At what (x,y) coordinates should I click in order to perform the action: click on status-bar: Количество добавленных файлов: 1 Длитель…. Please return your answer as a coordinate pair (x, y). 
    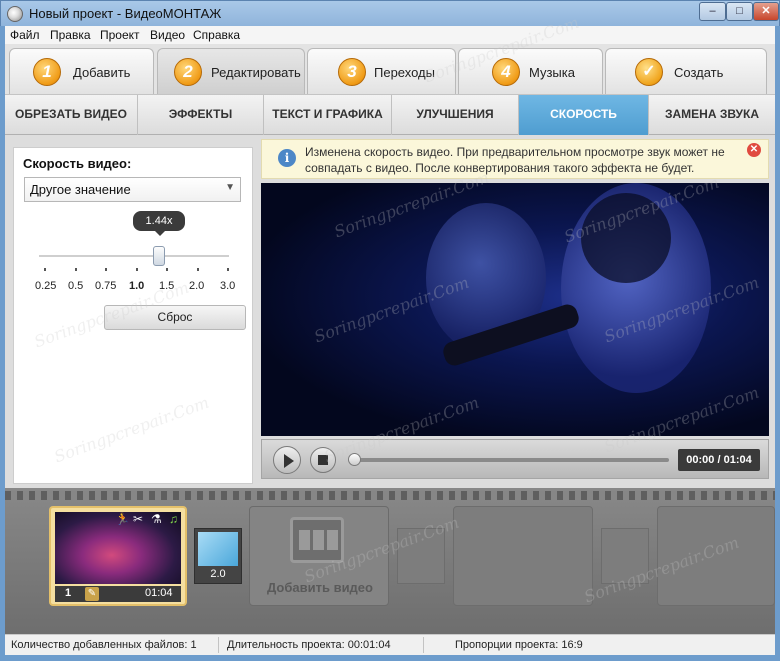
    Looking at the image, I should click on (390, 644).